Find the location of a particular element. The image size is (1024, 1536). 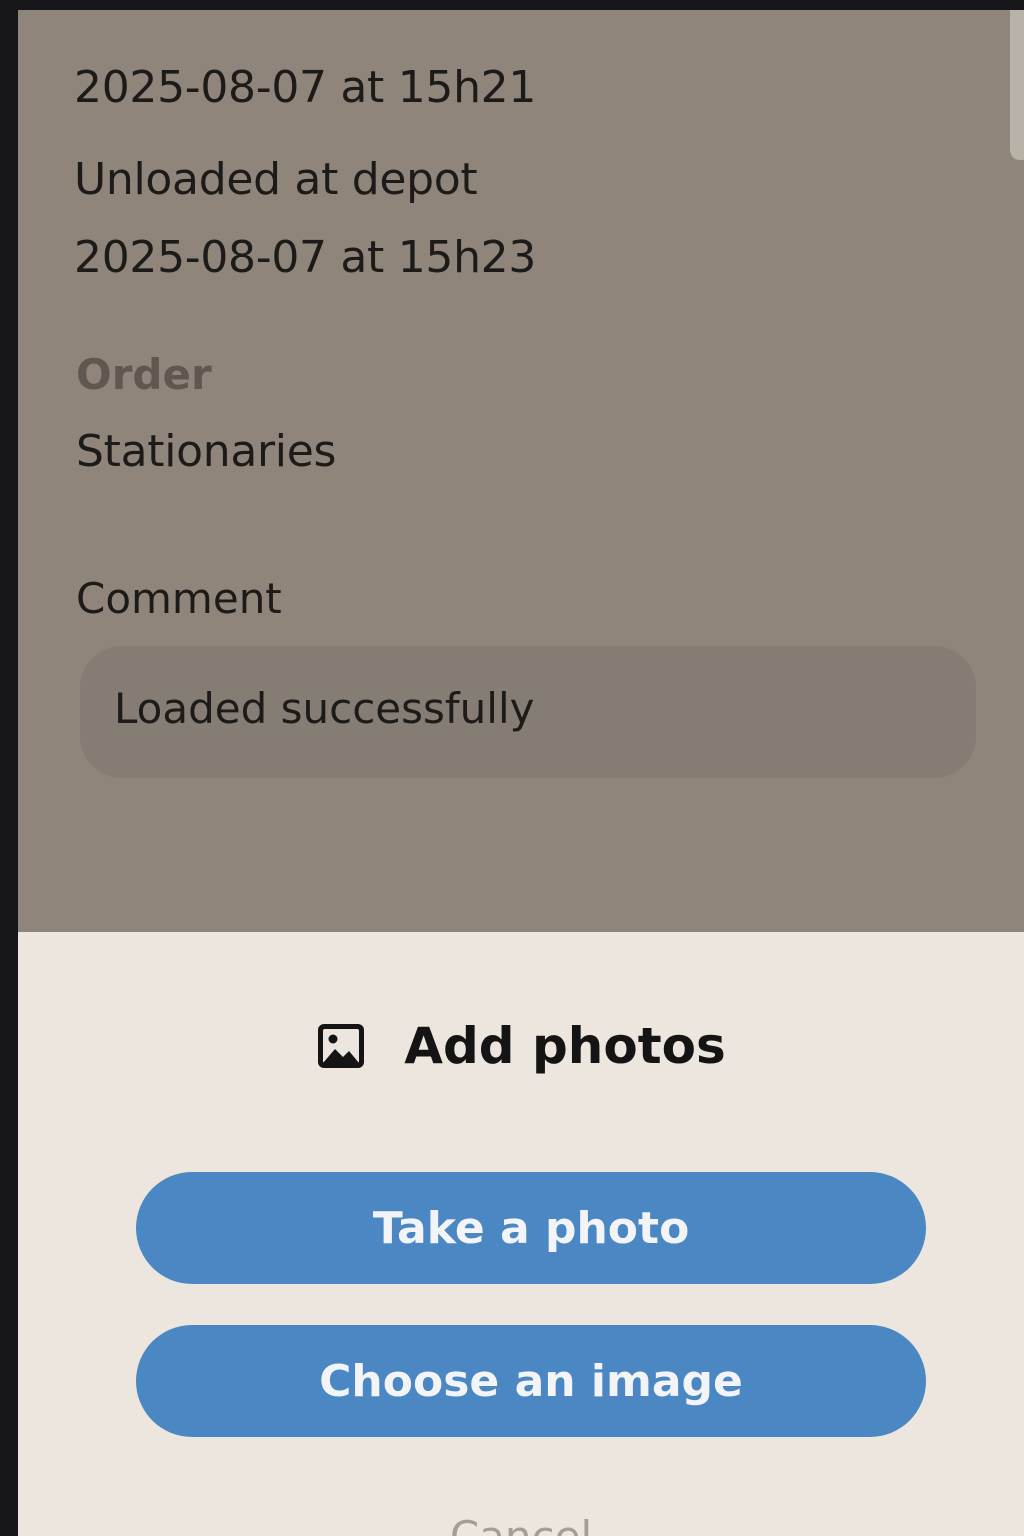

sheet-header: Add photos is located at coordinates (521, 1046).